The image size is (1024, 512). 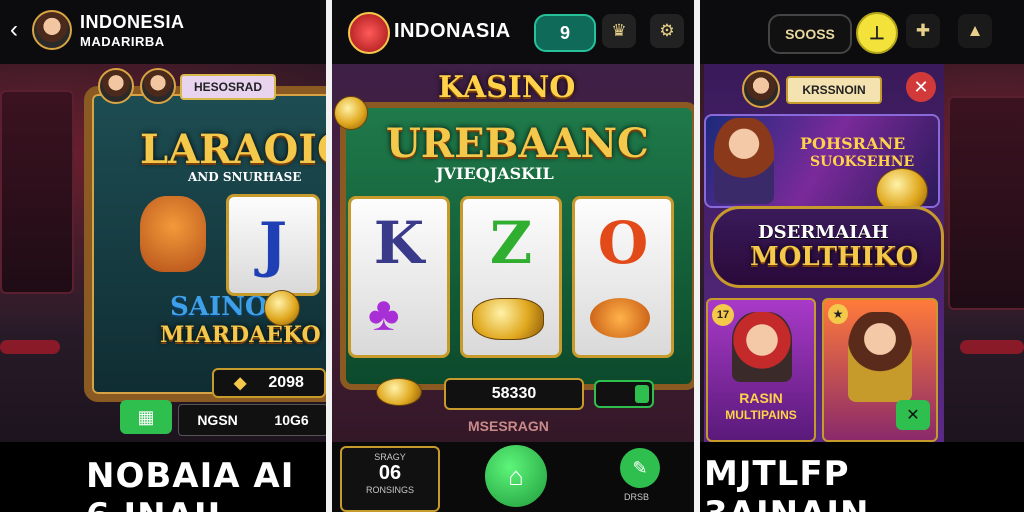 What do you see at coordinates (823, 232) in the screenshot?
I see `main-title-1: DSERMAIAH` at bounding box center [823, 232].